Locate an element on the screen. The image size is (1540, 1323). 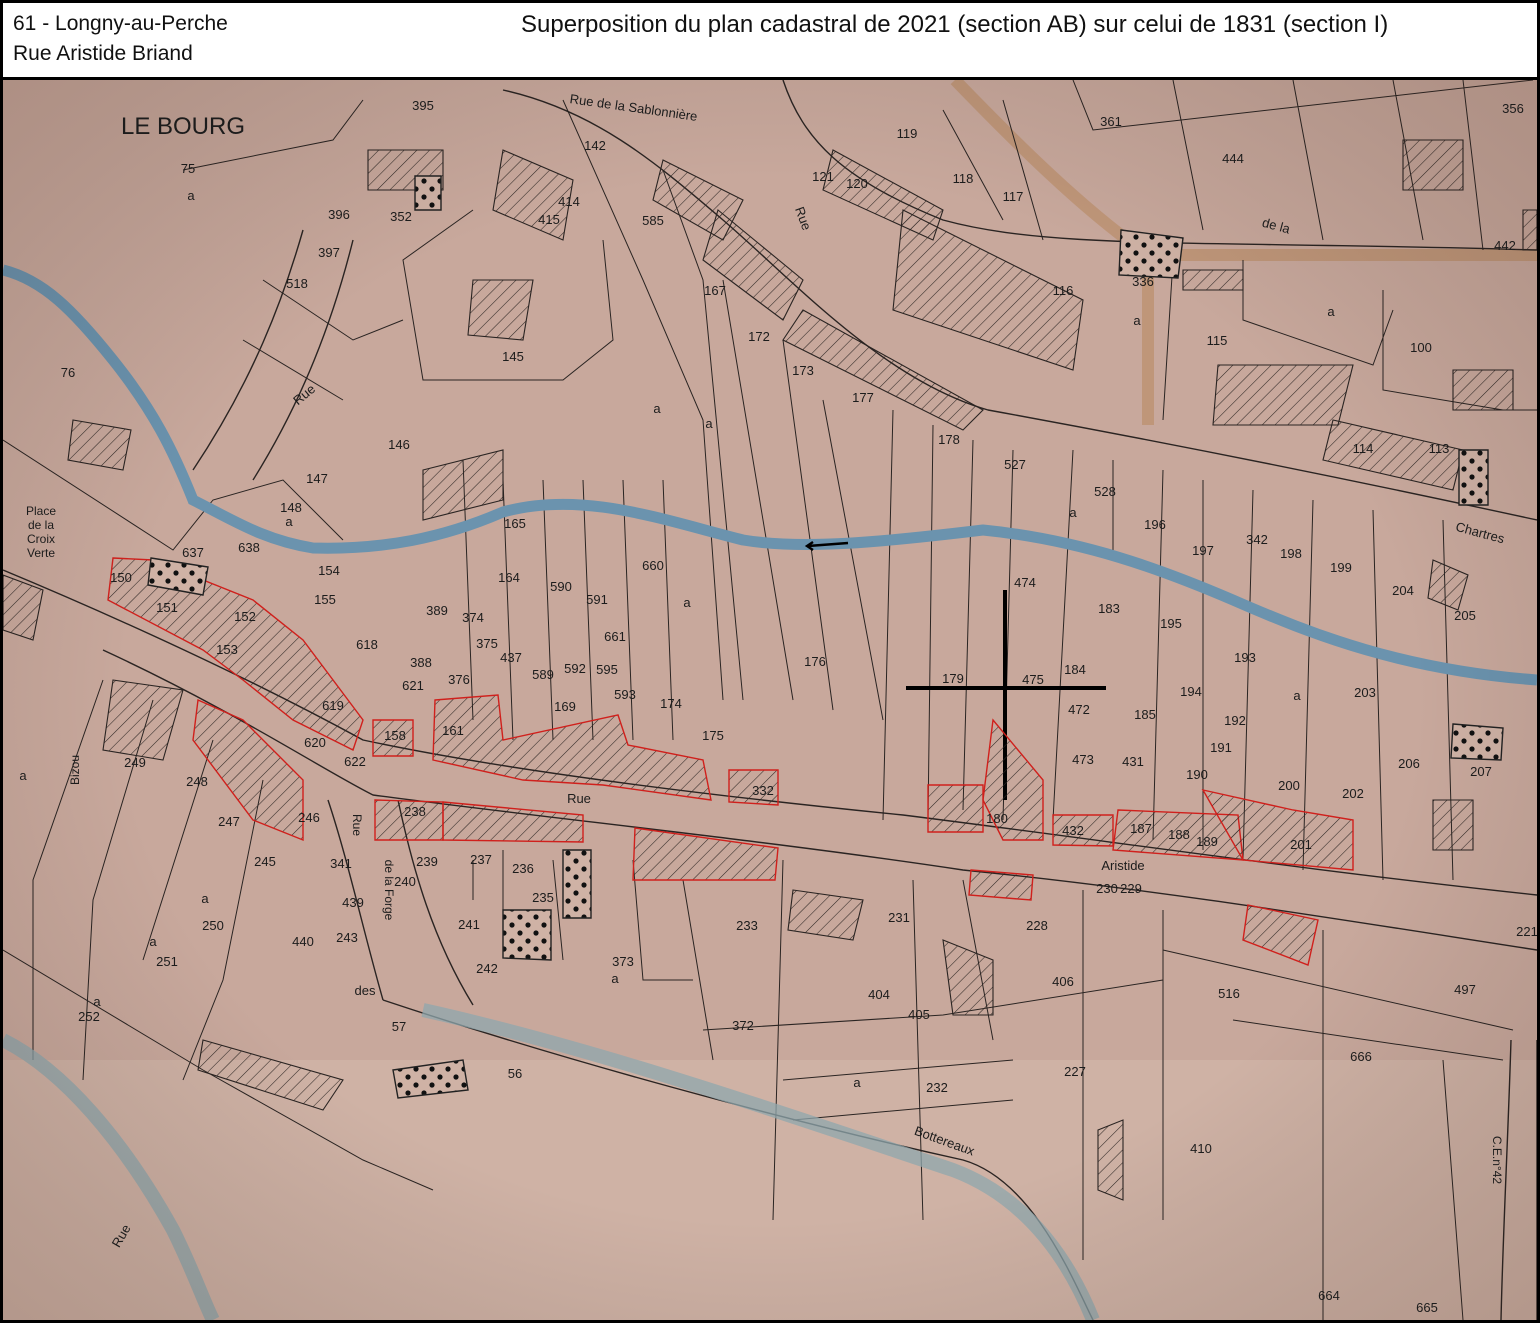
parcel-number: 115 is located at coordinates (1217, 340).